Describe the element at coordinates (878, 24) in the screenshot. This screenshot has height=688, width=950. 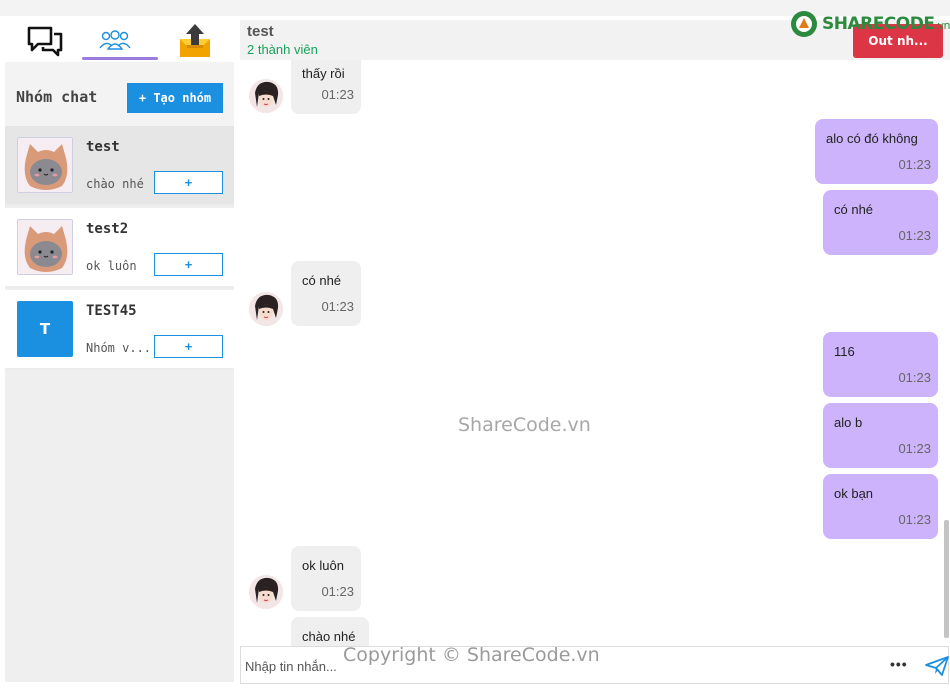
I see `logo-main: SHARECODE` at that location.